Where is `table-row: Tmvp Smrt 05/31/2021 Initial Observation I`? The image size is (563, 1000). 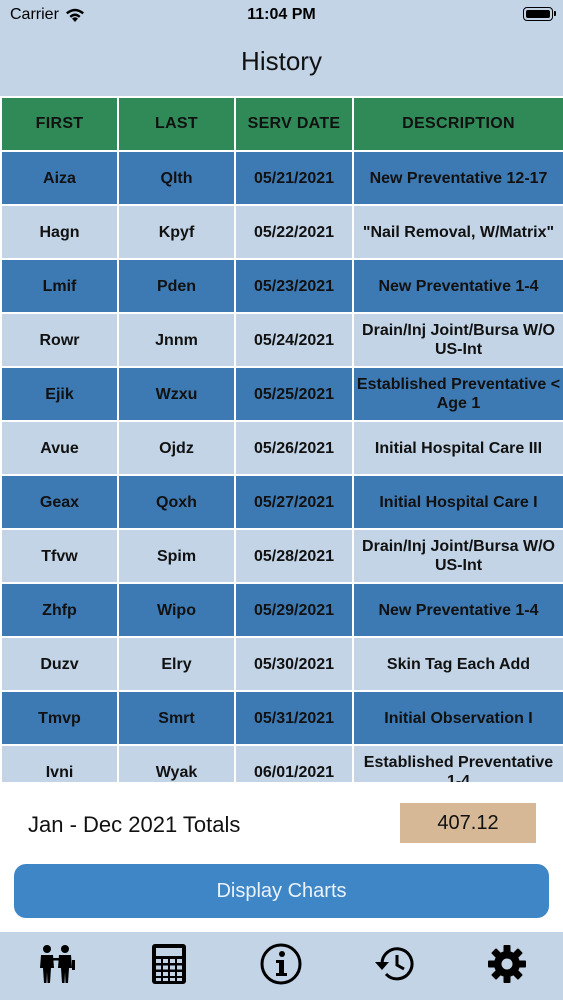 table-row: Tmvp Smrt 05/31/2021 Initial Observation I is located at coordinates (281, 718).